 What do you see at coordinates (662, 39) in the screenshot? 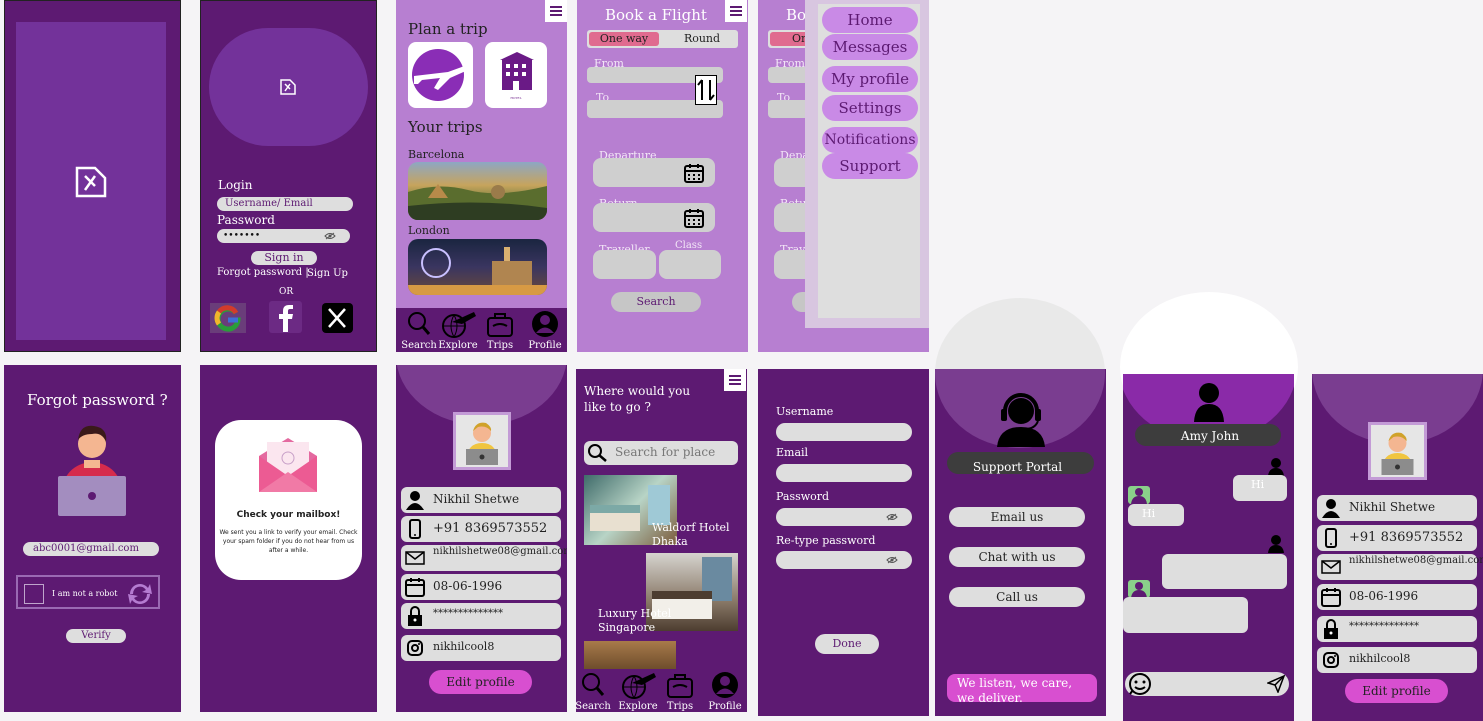
I see `trip-type-toggle: One way Round` at bounding box center [662, 39].